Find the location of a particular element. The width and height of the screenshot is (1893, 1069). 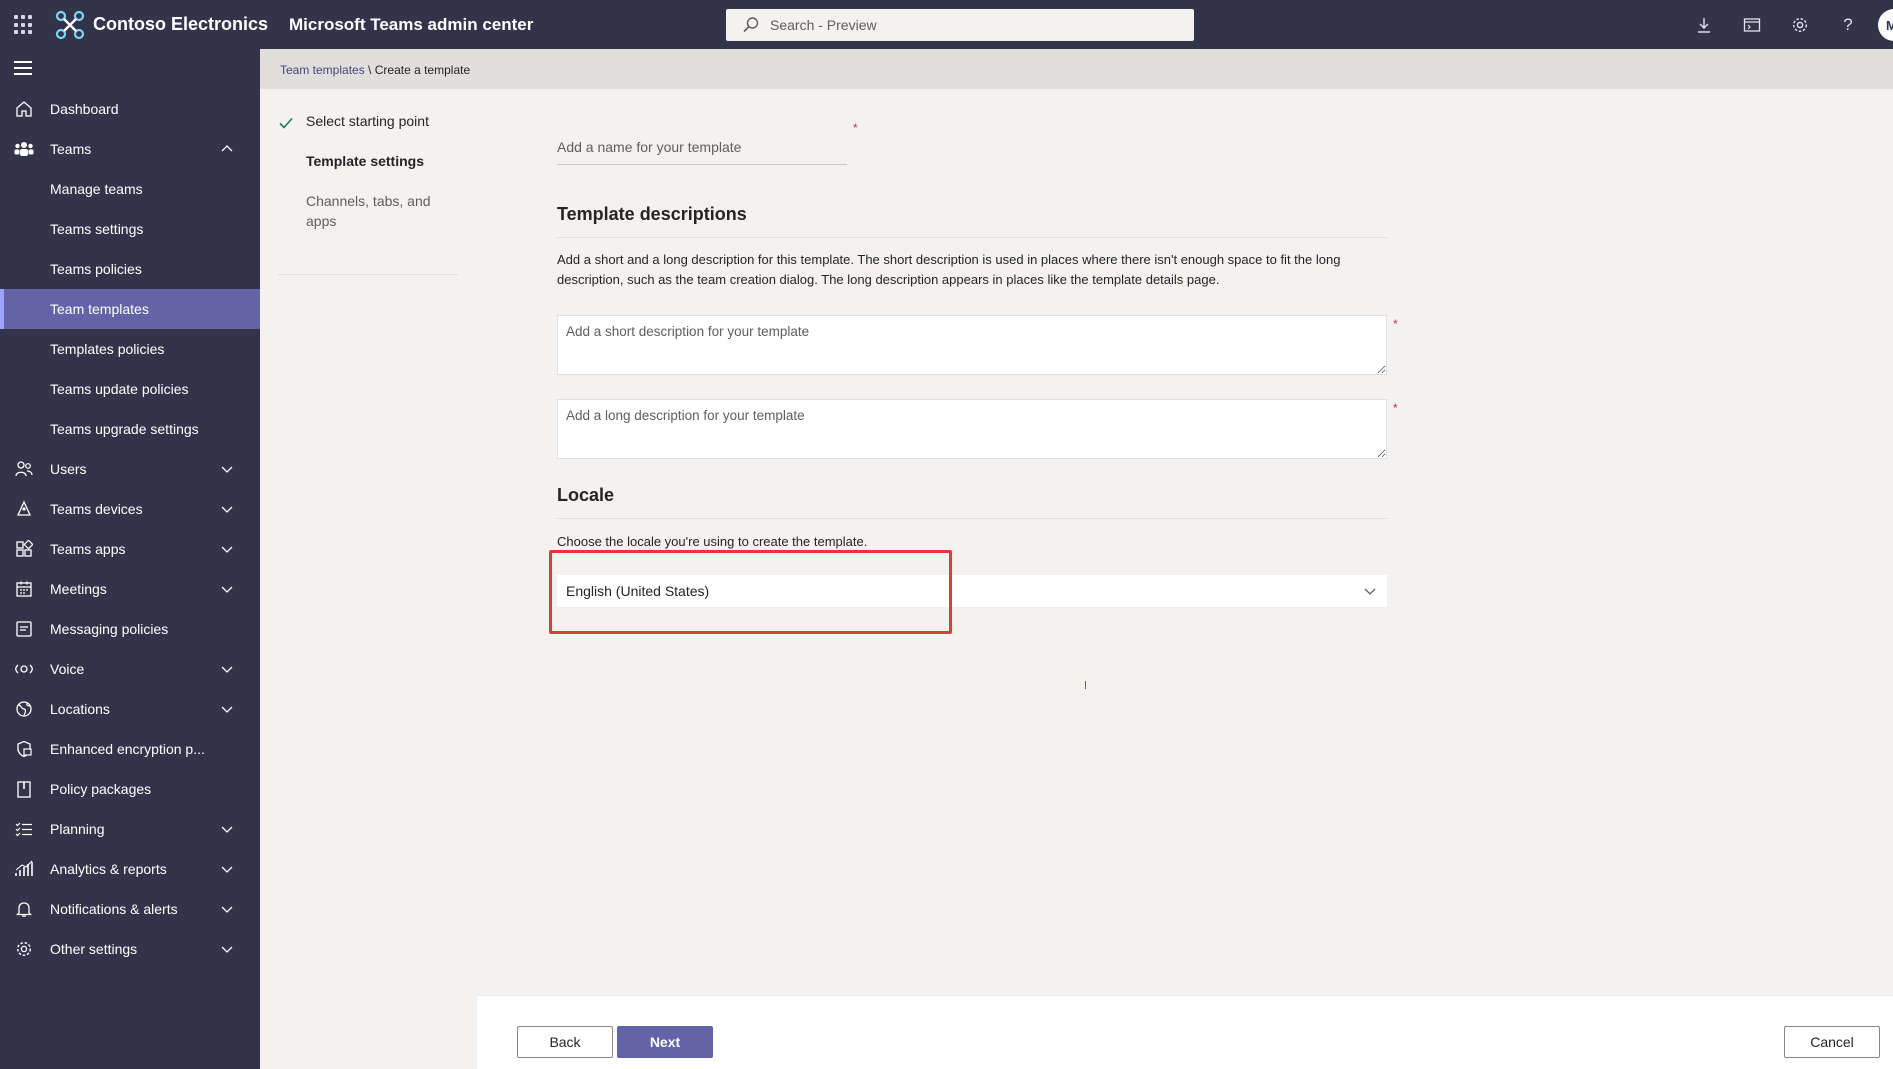

nav-item-teams-policies: Teams policies is located at coordinates (130, 269).